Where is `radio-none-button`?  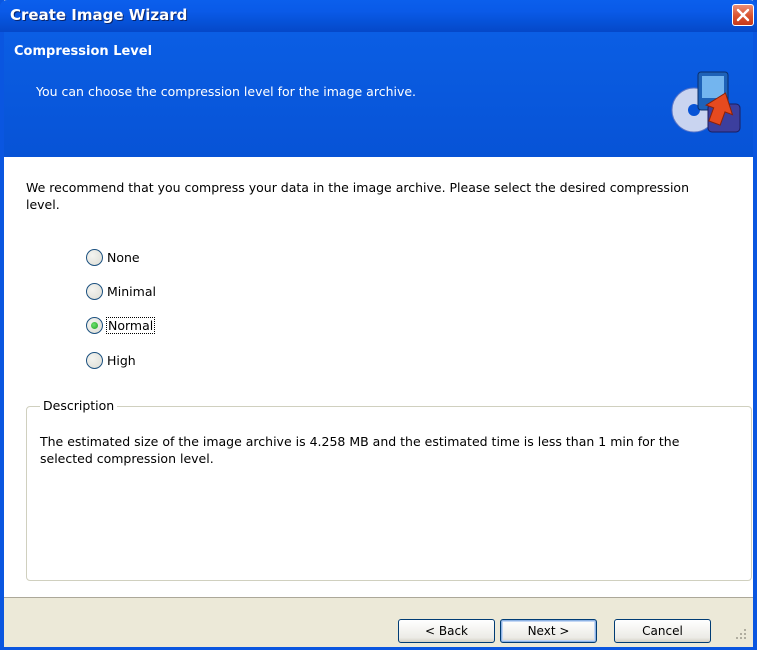
radio-none-button is located at coordinates (94, 257).